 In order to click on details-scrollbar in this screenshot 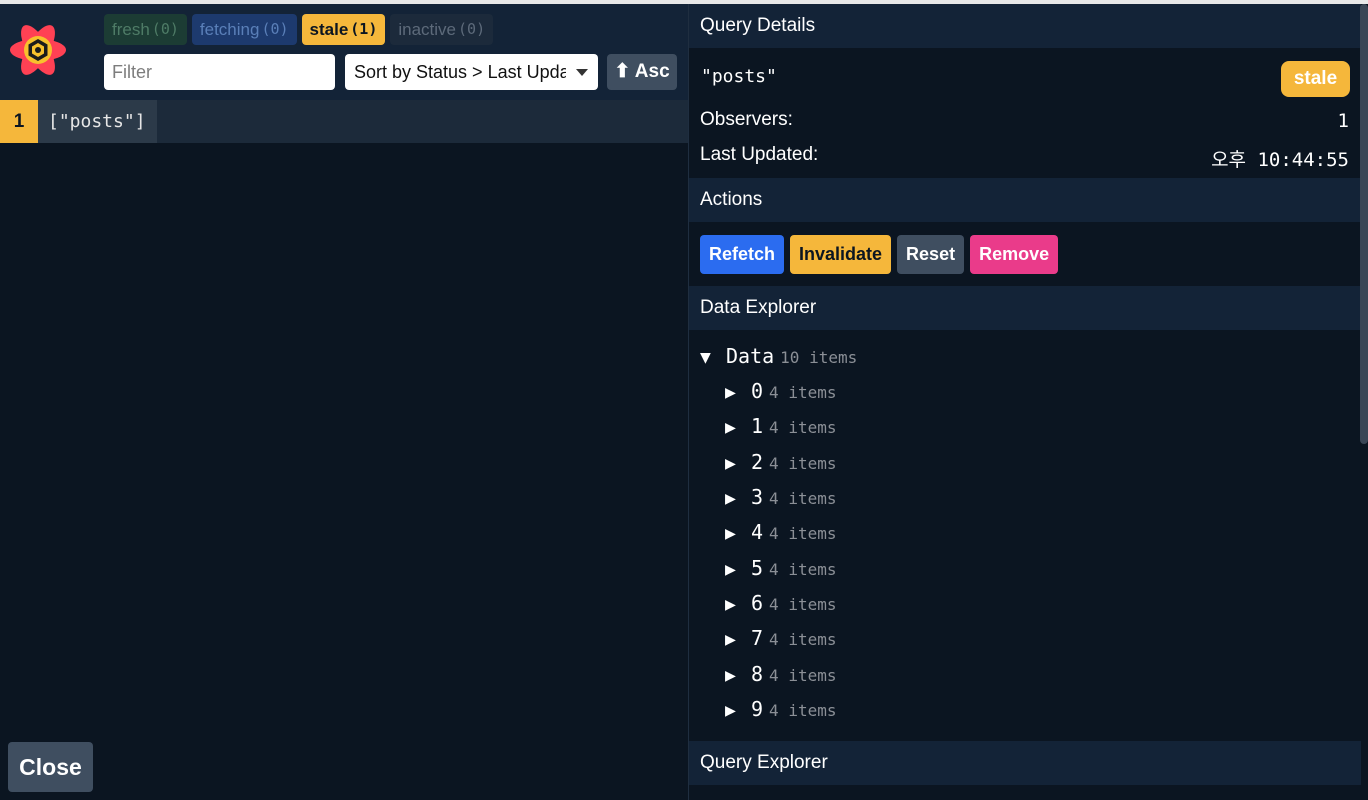, I will do `click(1364, 224)`.